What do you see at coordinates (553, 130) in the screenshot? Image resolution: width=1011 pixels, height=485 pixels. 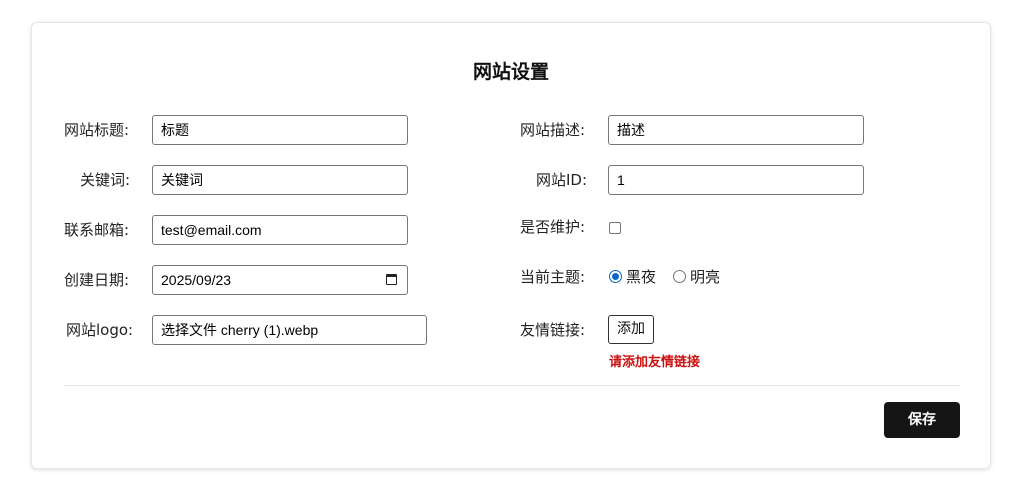 I see `description-label: 网站描述:` at bounding box center [553, 130].